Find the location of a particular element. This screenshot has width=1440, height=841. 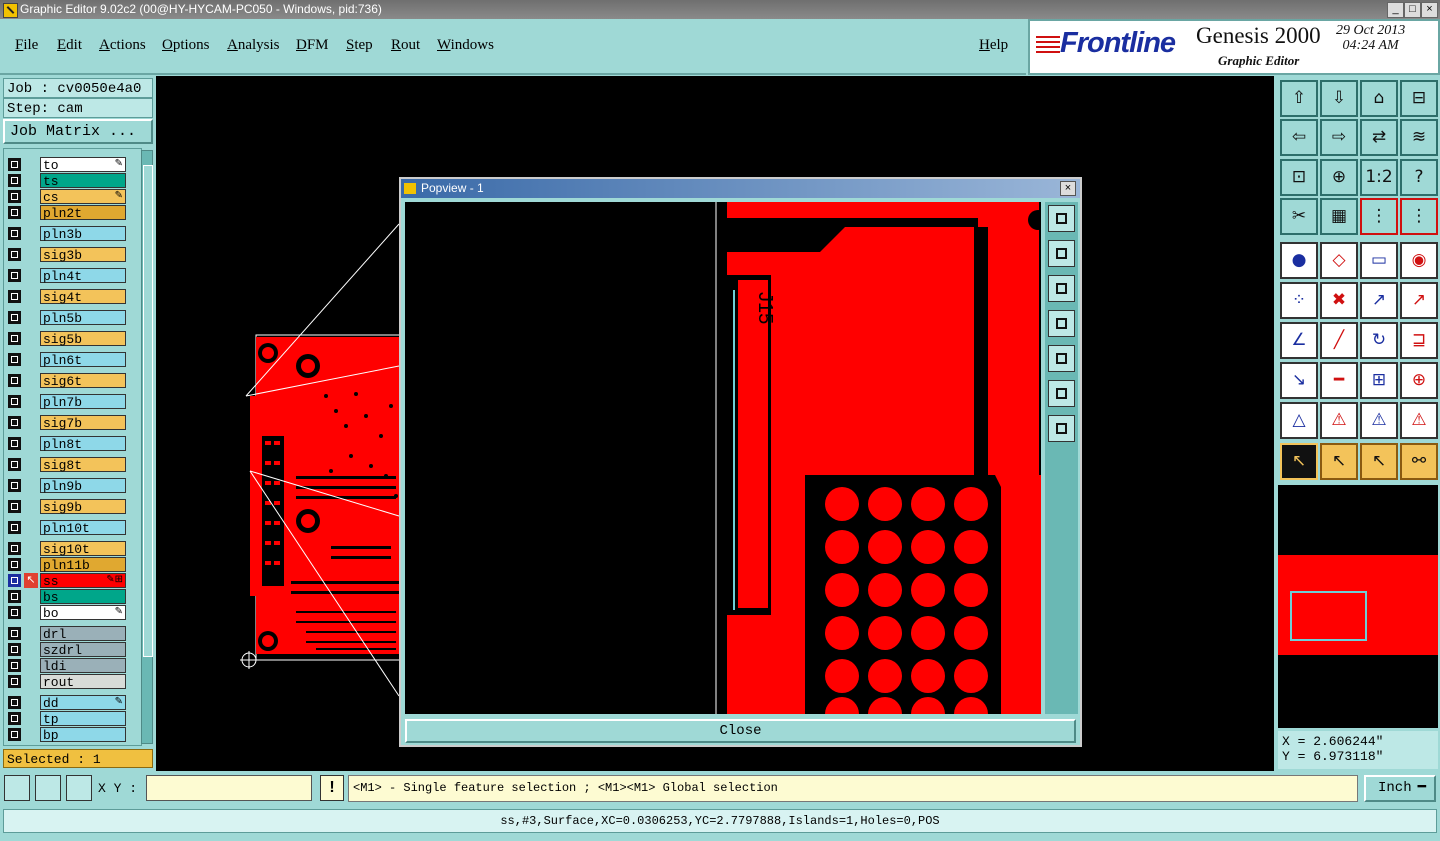

layer-row: pln2t is located at coordinates (66, 213).